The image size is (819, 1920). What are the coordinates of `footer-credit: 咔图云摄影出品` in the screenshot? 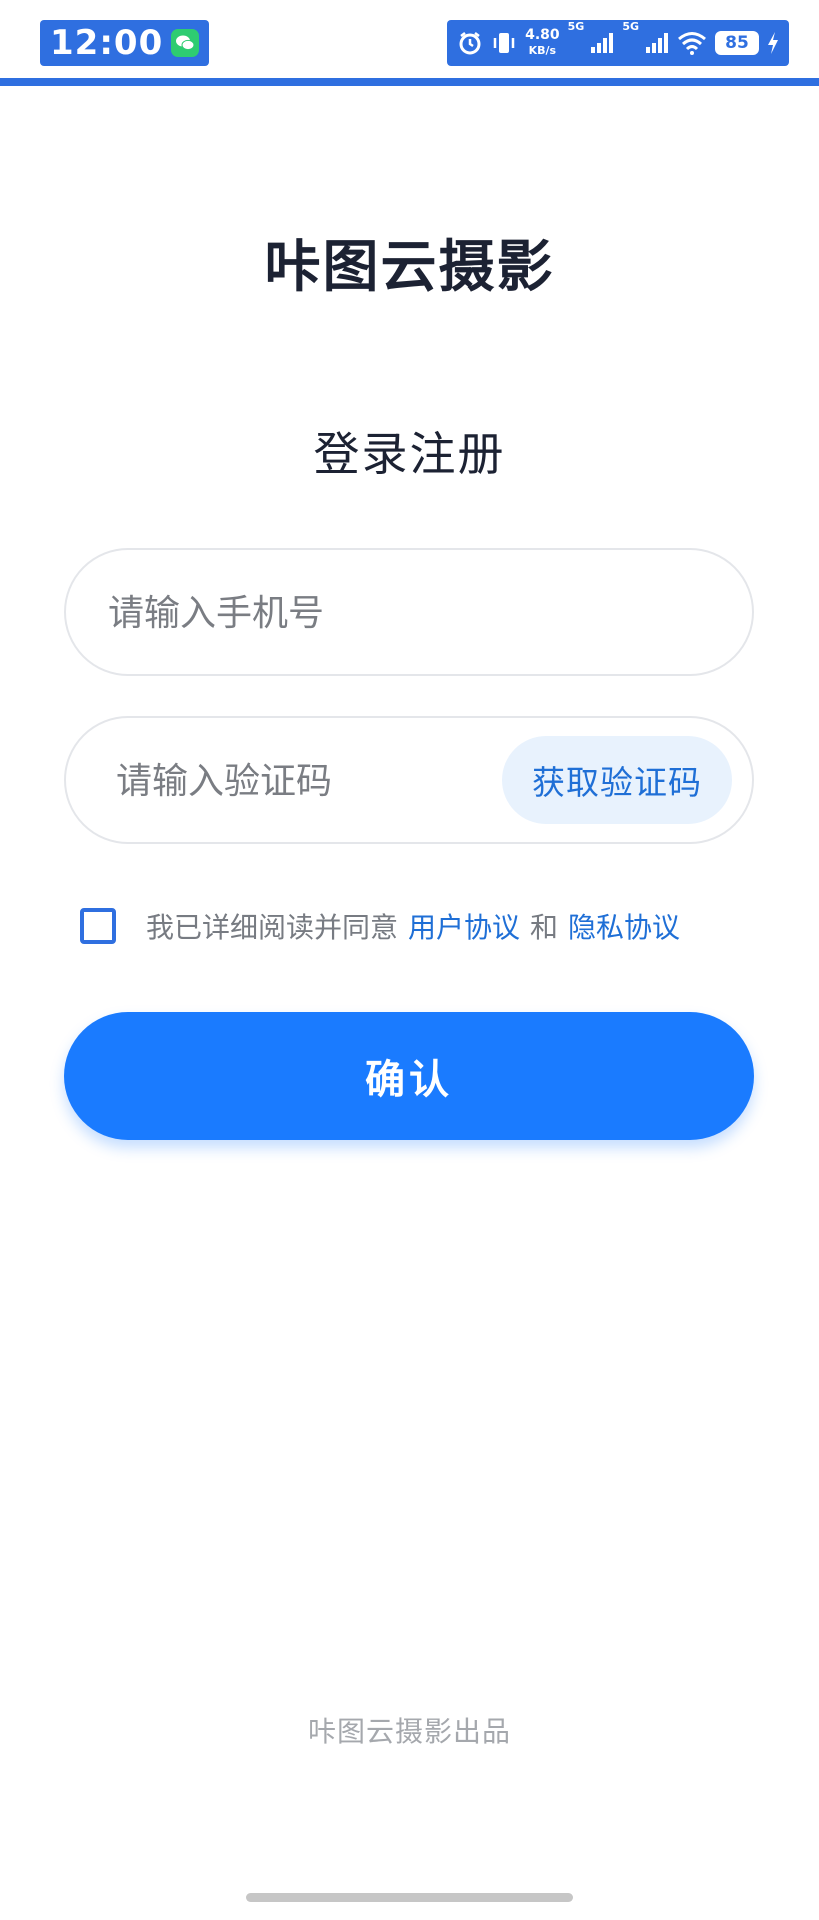 It's located at (409, 1731).